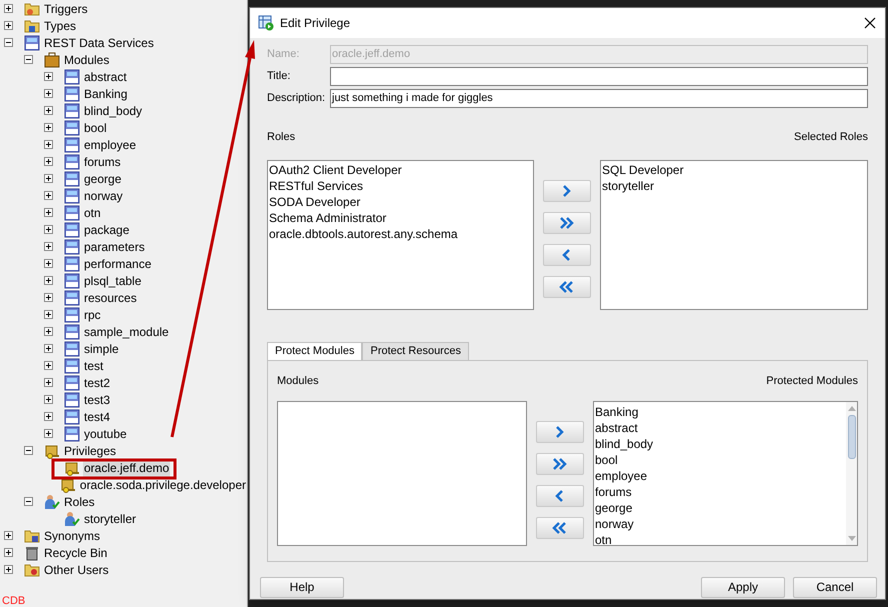  What do you see at coordinates (720, 428) in the screenshot?
I see `list-item: abstract` at bounding box center [720, 428].